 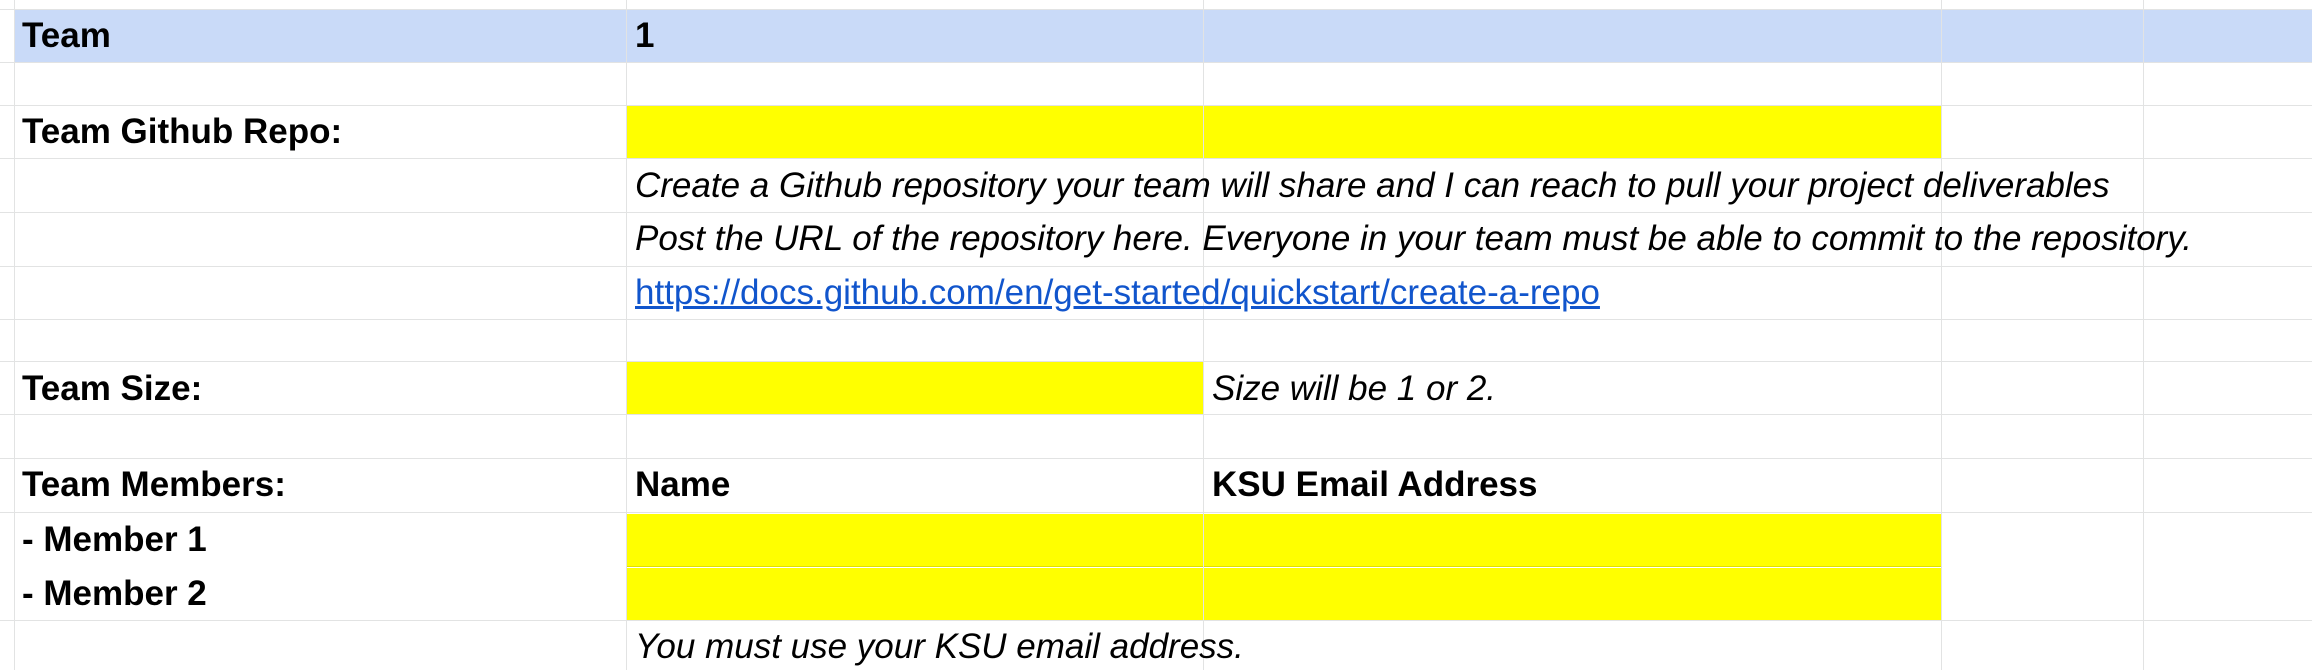 What do you see at coordinates (1572, 540) in the screenshot?
I see `member-1-email-cell` at bounding box center [1572, 540].